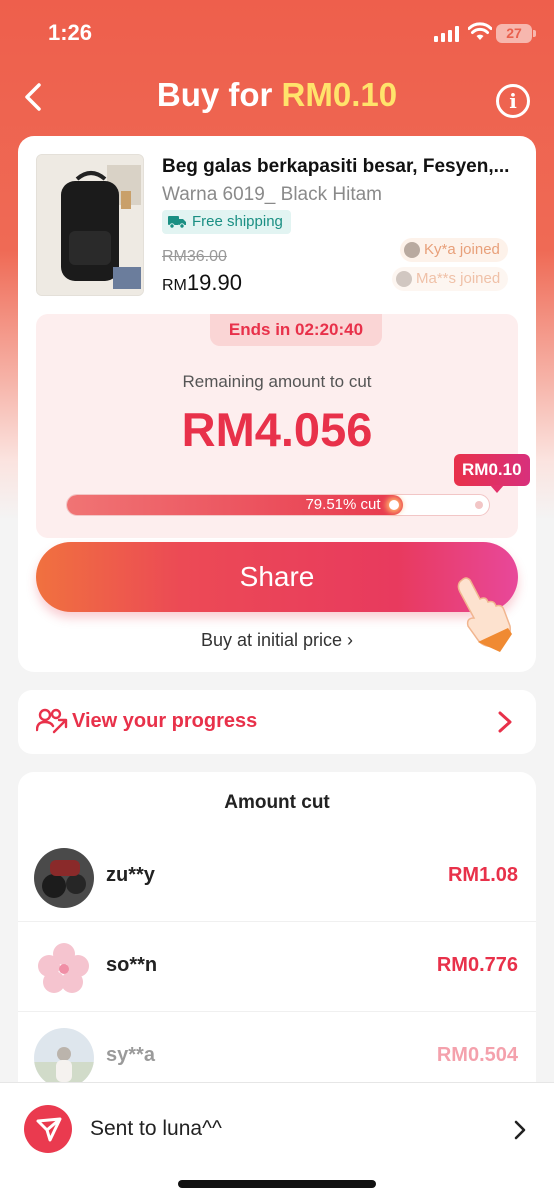  I want to click on progress-end-dot, so click(479, 505).